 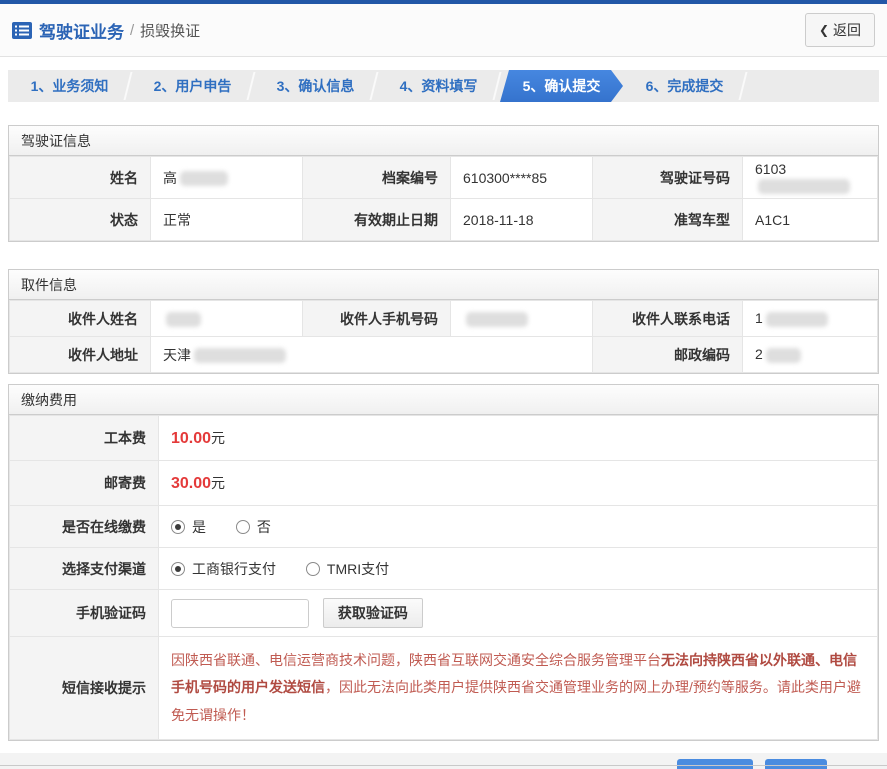 What do you see at coordinates (443, 760) in the screenshot?
I see `footer-action-bar: 上一步 完成` at bounding box center [443, 760].